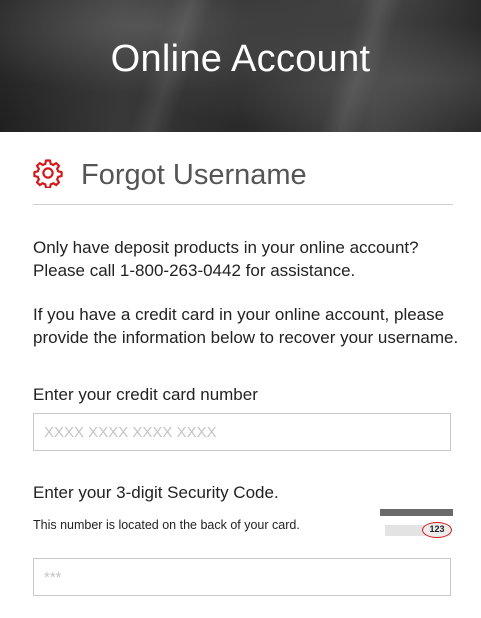  I want to click on card-number-label: Enter your credit card number, so click(145, 394).